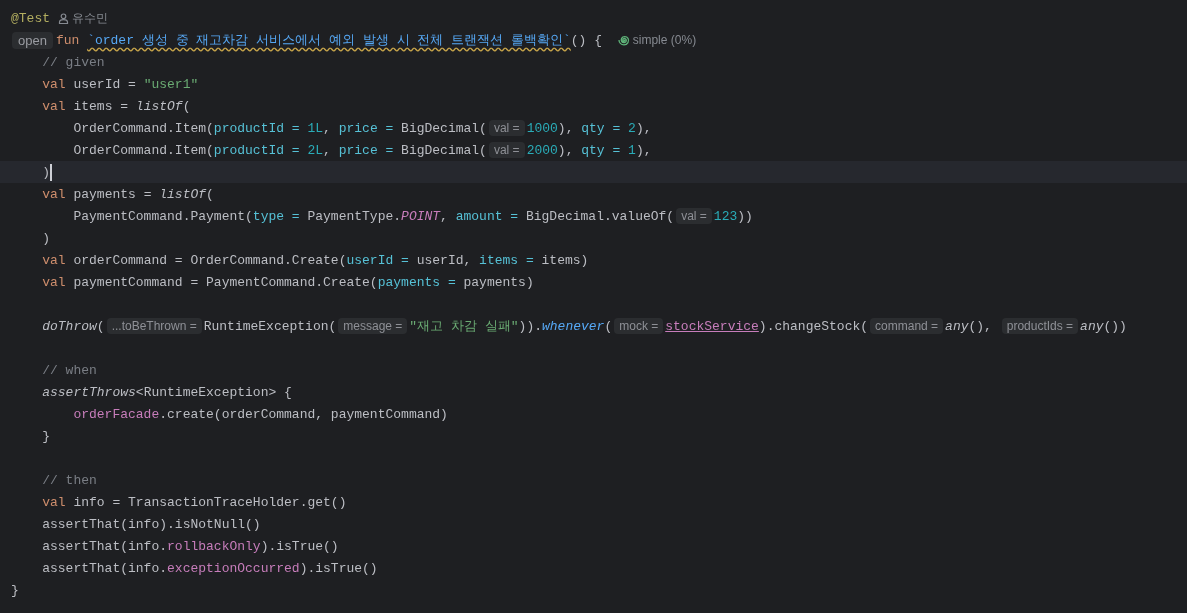 The width and height of the screenshot is (1187, 613). I want to click on number-literal: 1L, so click(315, 128).